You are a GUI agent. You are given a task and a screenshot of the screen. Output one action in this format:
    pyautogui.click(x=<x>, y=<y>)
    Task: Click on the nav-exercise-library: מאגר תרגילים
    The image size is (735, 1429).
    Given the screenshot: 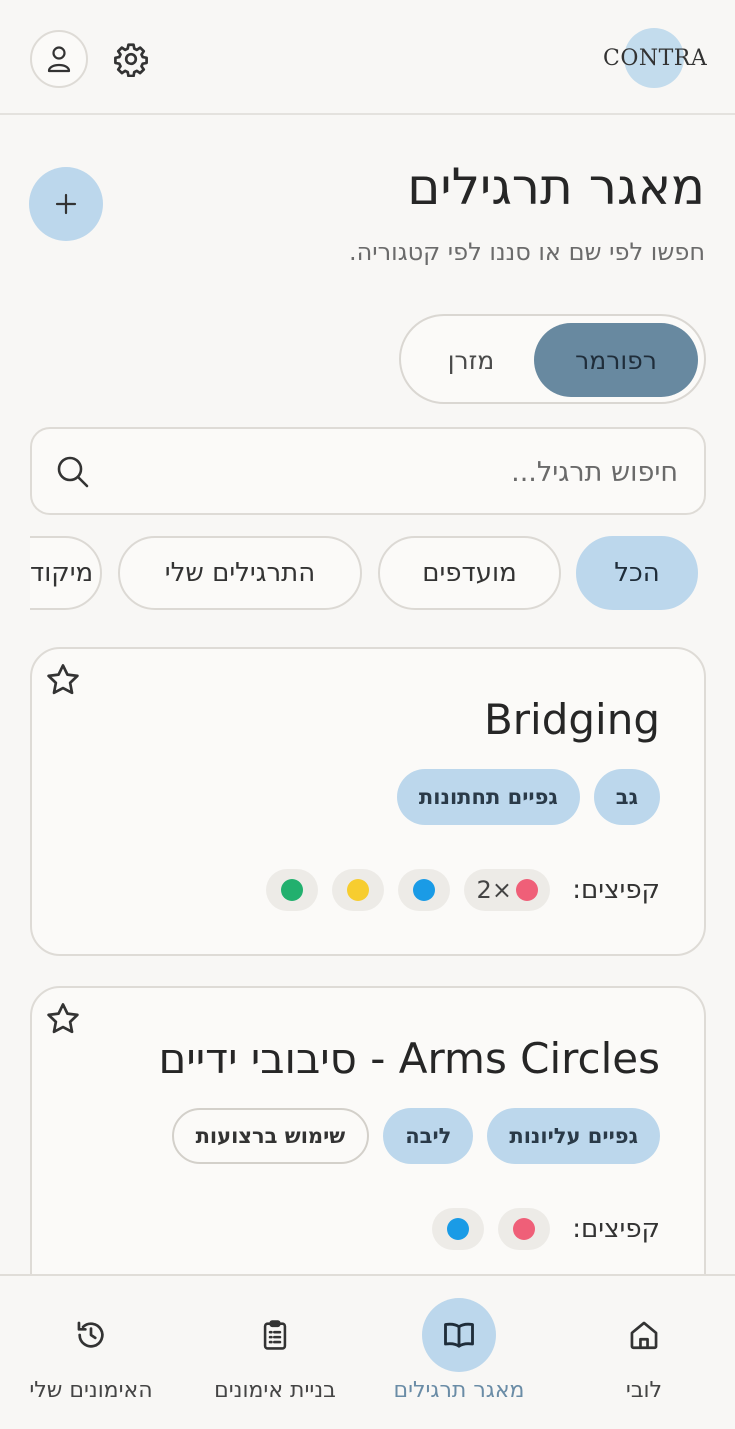 What is the action you would take?
    pyautogui.click(x=459, y=1352)
    